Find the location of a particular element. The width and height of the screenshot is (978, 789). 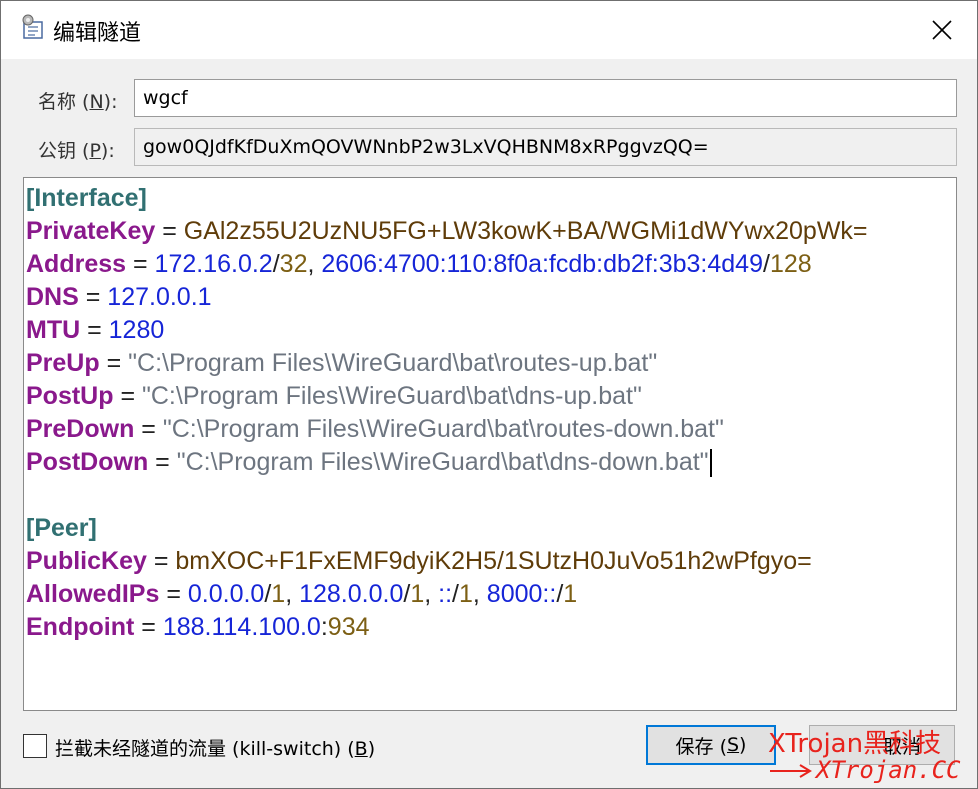

kill-switch-label-prefix: 拦截未经隧道的流量 (kill-switch) ( is located at coordinates (205, 749).